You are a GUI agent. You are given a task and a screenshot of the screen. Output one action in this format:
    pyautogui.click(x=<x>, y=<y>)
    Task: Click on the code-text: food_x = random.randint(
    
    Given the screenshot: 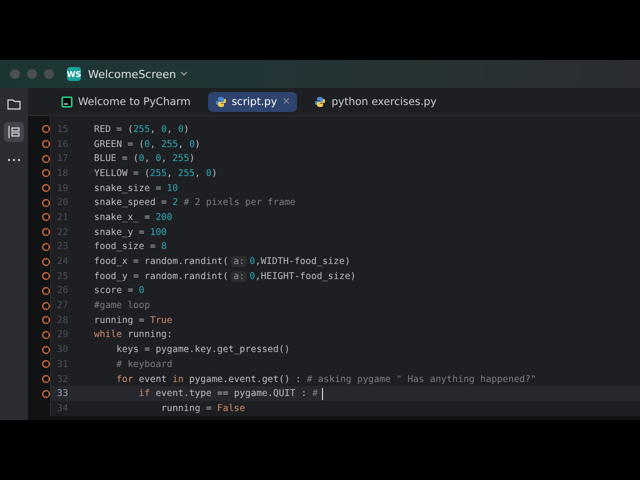 What is the action you would take?
    pyautogui.click(x=161, y=262)
    